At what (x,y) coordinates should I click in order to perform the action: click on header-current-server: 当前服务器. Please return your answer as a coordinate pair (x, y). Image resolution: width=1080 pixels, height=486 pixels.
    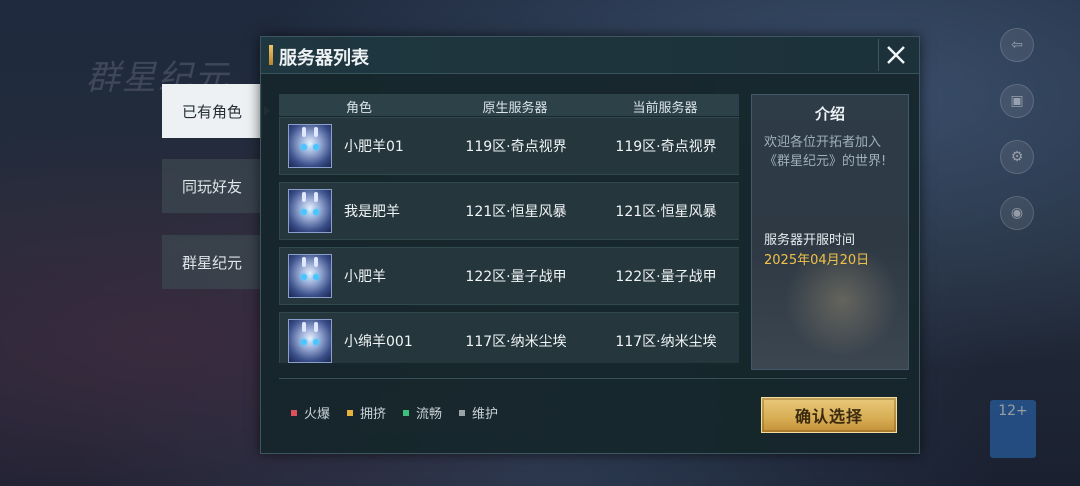
    Looking at the image, I should click on (665, 108).